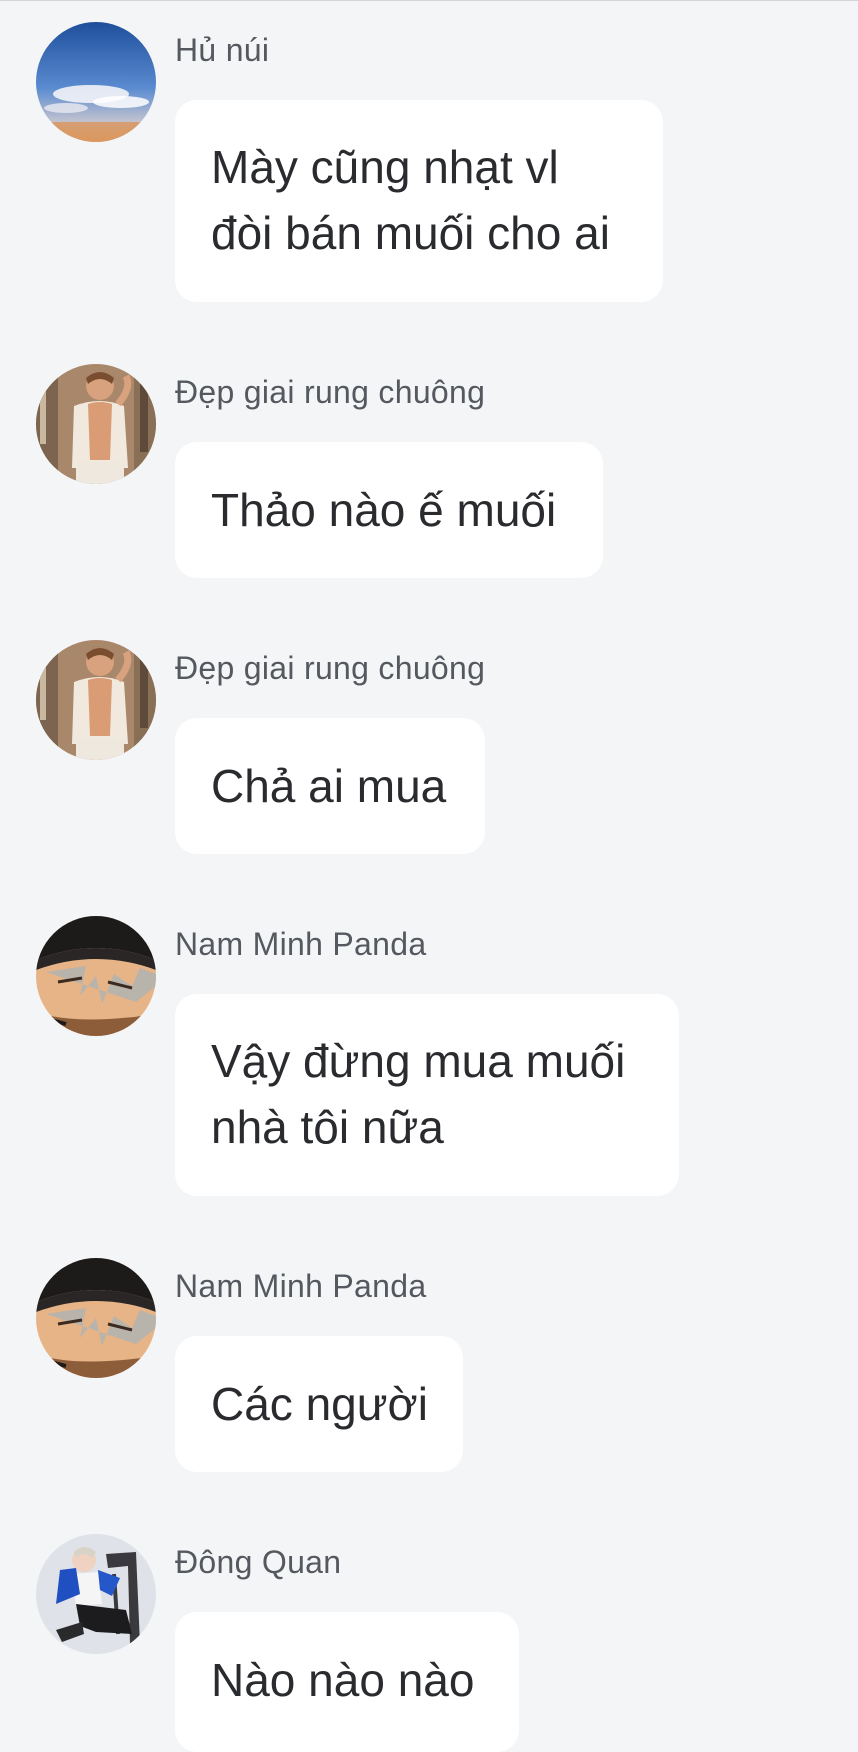  Describe the element at coordinates (410, 233) in the screenshot. I see `message-text: đòi bán muối cho ai` at that location.